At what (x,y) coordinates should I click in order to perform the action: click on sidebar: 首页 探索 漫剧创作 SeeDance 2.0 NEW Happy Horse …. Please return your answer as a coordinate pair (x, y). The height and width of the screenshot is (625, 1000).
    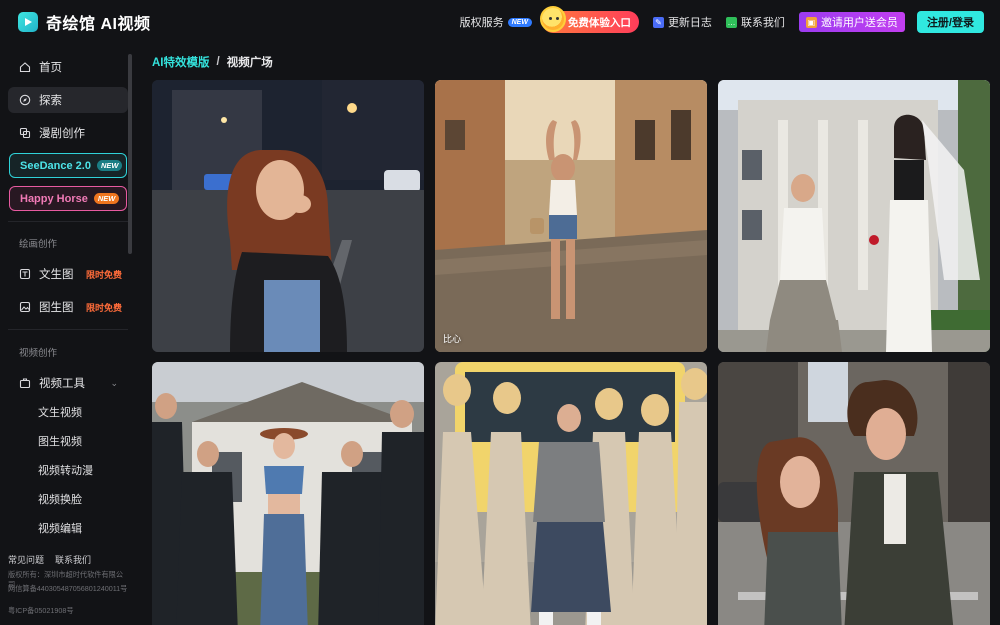
    Looking at the image, I should click on (68, 334).